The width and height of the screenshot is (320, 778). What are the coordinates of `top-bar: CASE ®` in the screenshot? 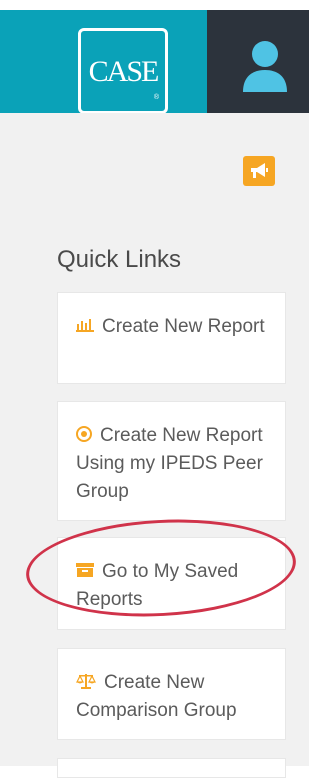 It's located at (154, 57).